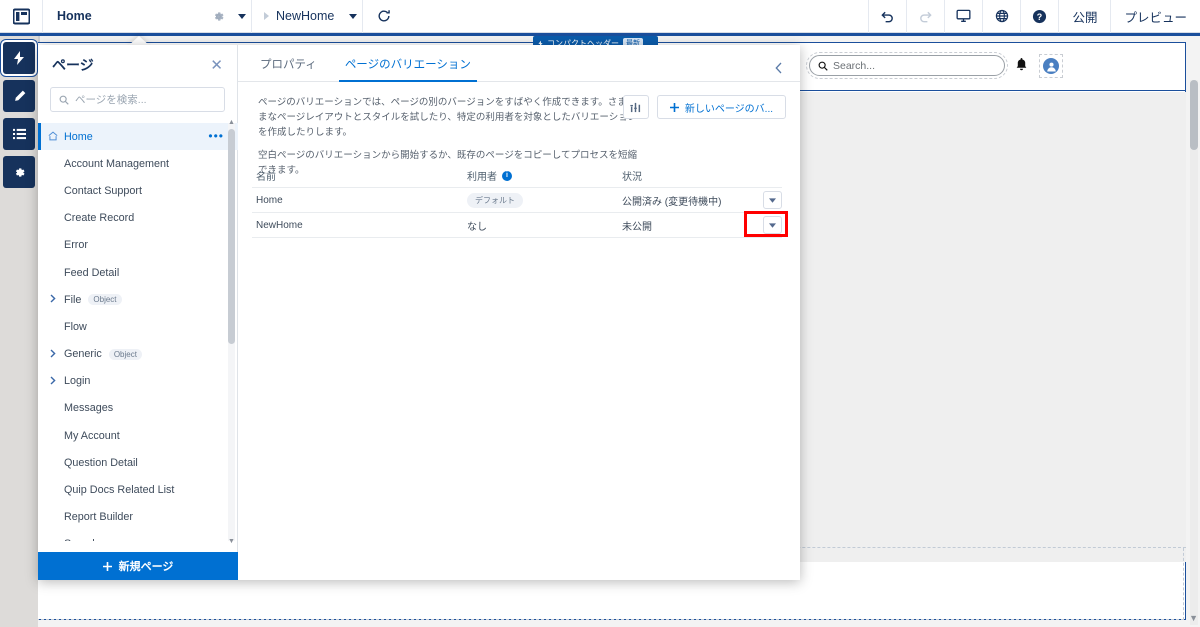 This screenshot has height=627, width=1200. I want to click on sidebar-item-my-account: My Account, so click(138, 435).